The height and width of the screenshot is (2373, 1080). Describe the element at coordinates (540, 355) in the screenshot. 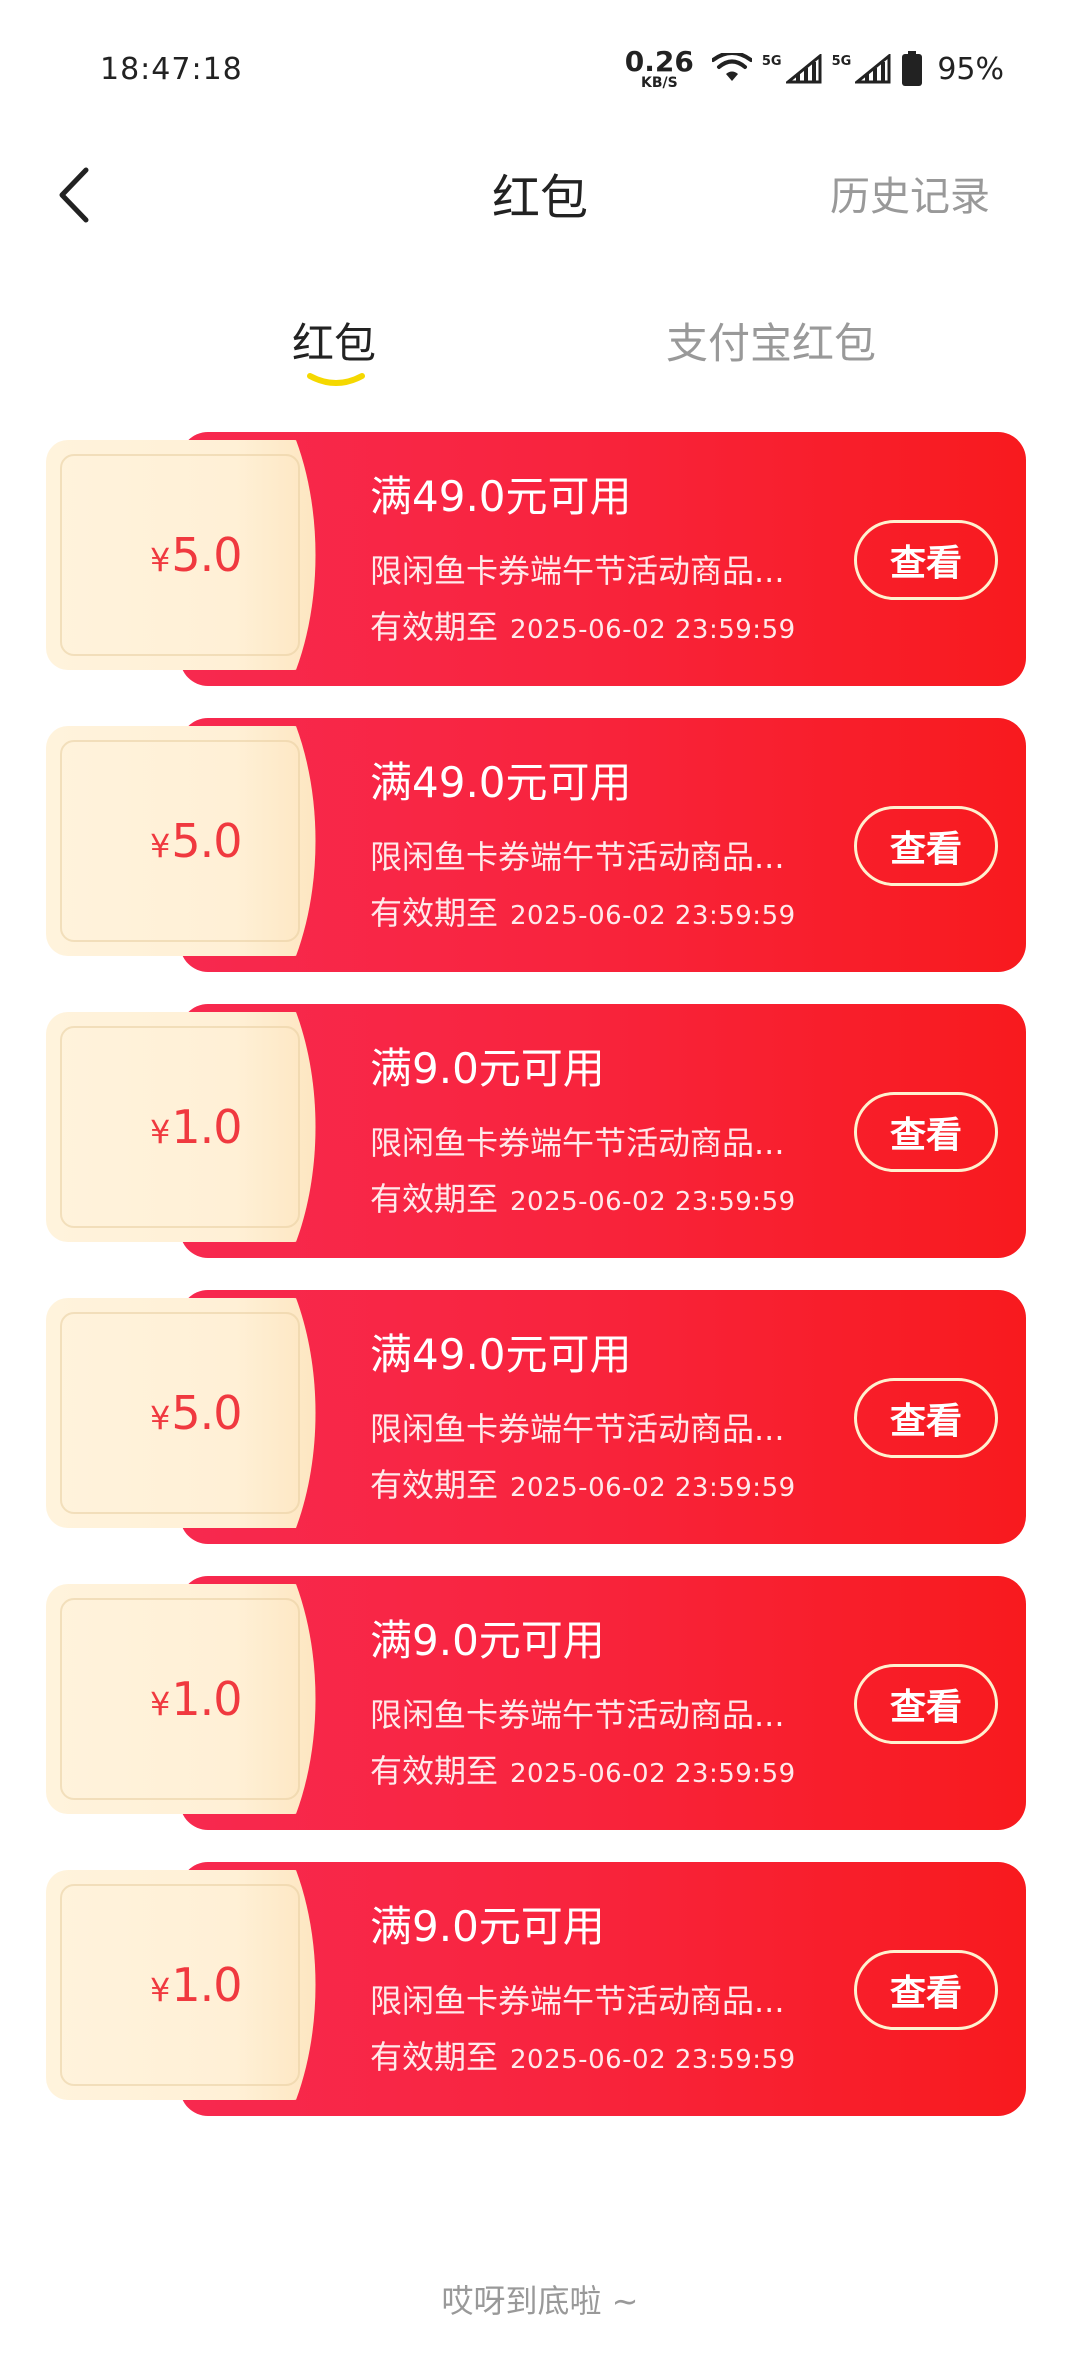

I see `tab-bar: 红包 支付宝红包` at that location.